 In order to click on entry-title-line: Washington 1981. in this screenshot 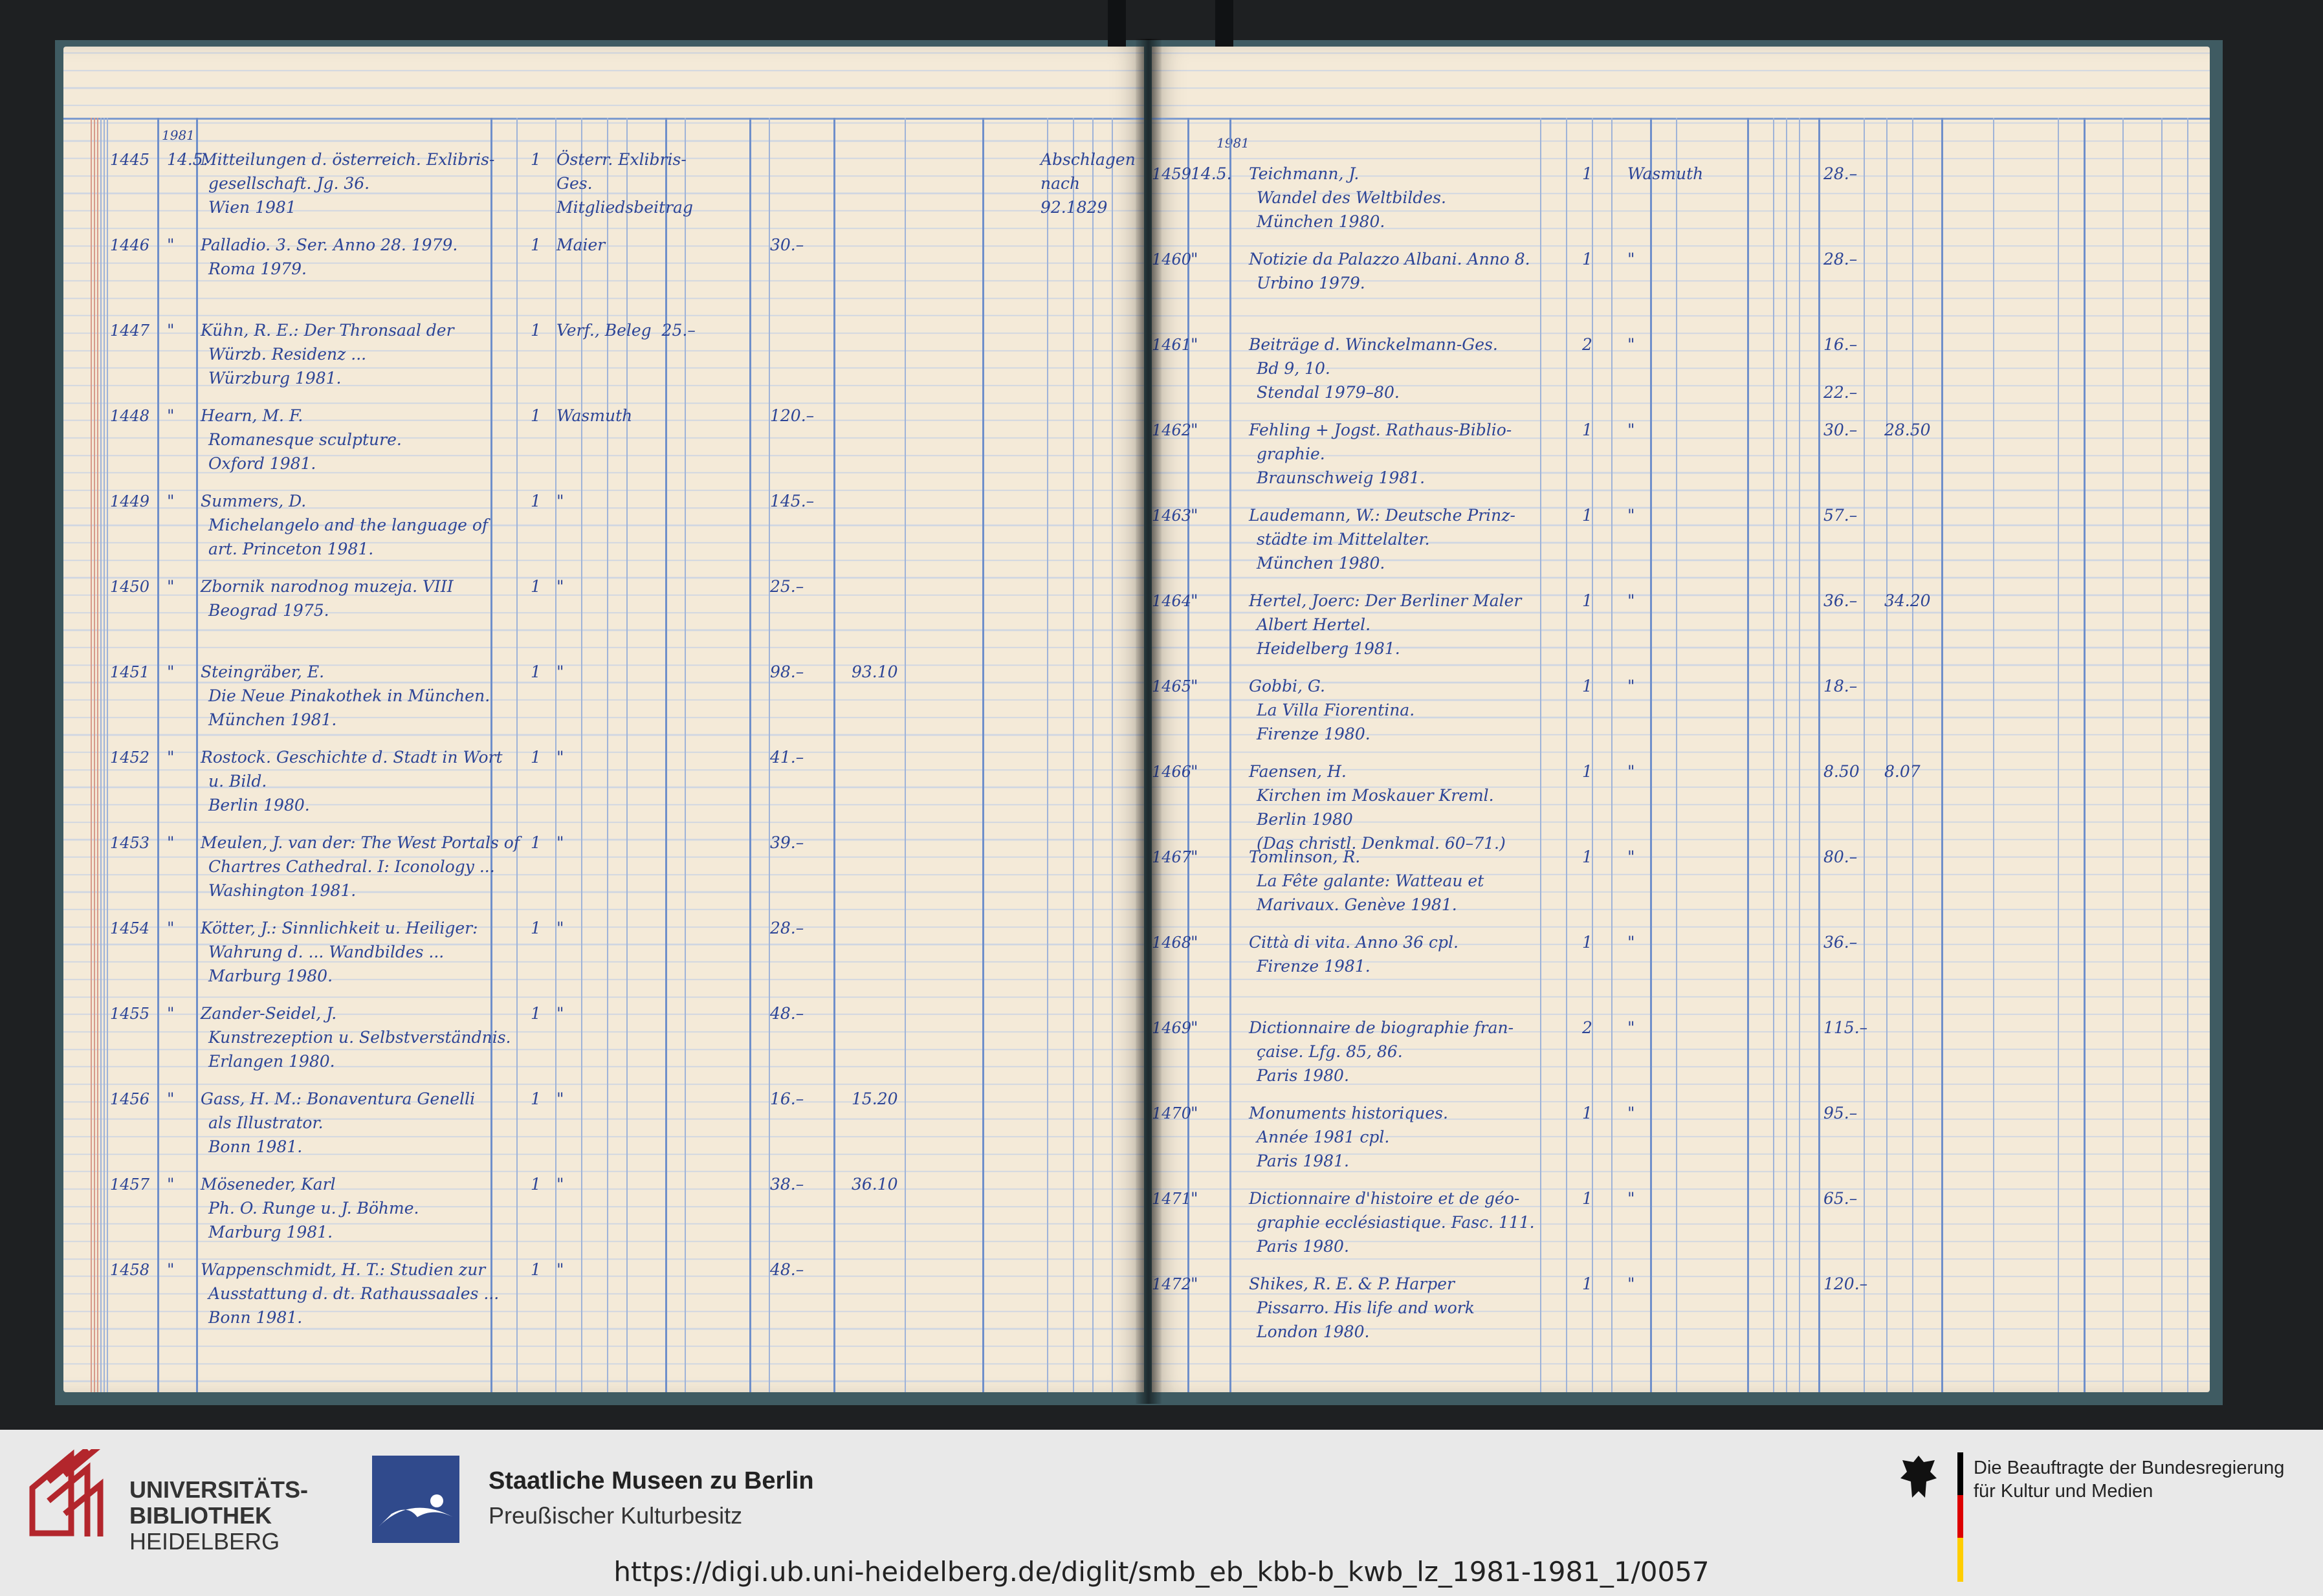, I will do `click(282, 891)`.